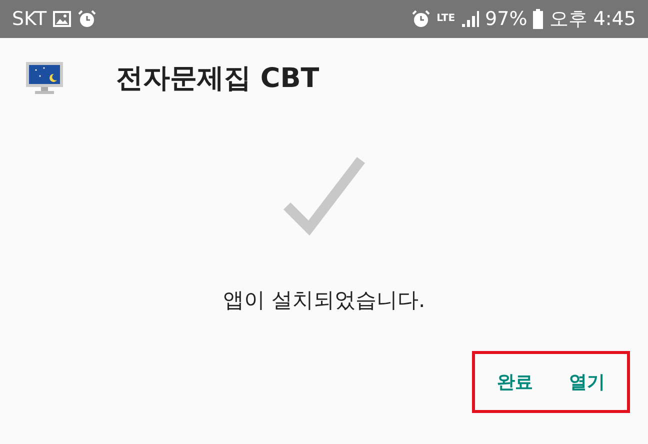 The image size is (648, 444). What do you see at coordinates (470, 19) in the screenshot?
I see `signal-icon` at bounding box center [470, 19].